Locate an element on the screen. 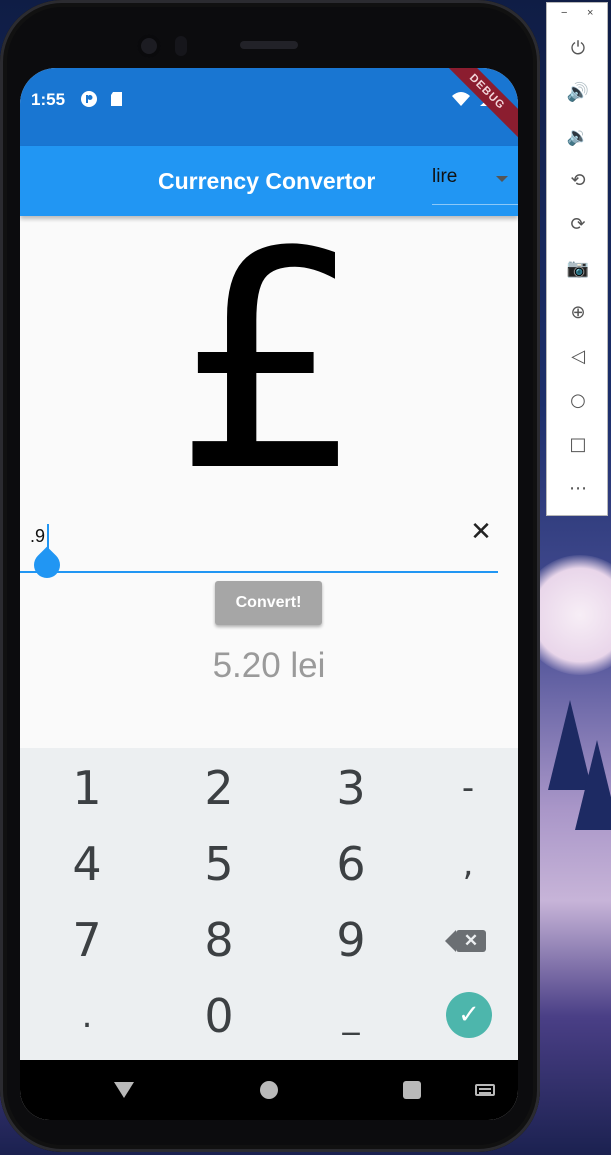 Image resolution: width=611 pixels, height=1155 pixels. key-8: 8 is located at coordinates (219, 940).